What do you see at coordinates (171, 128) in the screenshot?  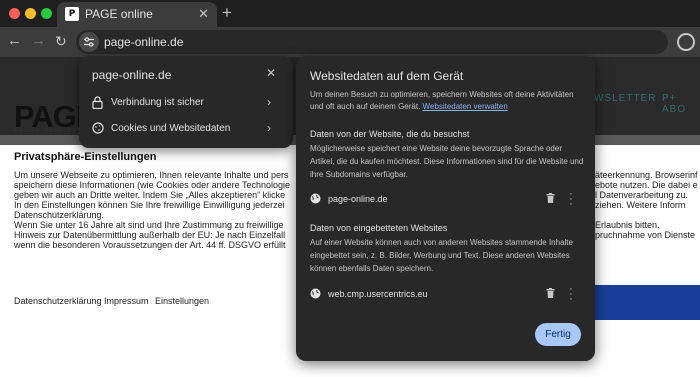 I see `cookies-label: Cookies und Websitedaten` at bounding box center [171, 128].